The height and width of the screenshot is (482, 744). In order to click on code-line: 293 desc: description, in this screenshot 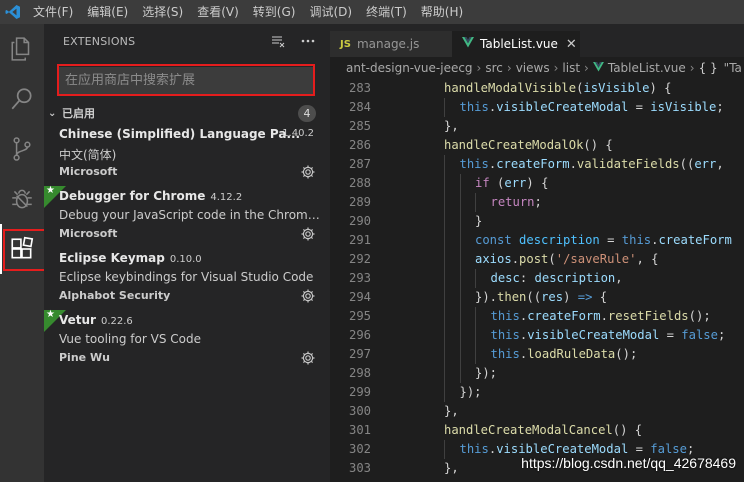, I will do `click(537, 278)`.